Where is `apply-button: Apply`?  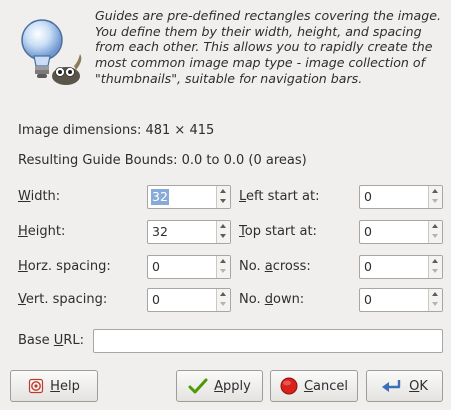
apply-button: Apply is located at coordinates (219, 386).